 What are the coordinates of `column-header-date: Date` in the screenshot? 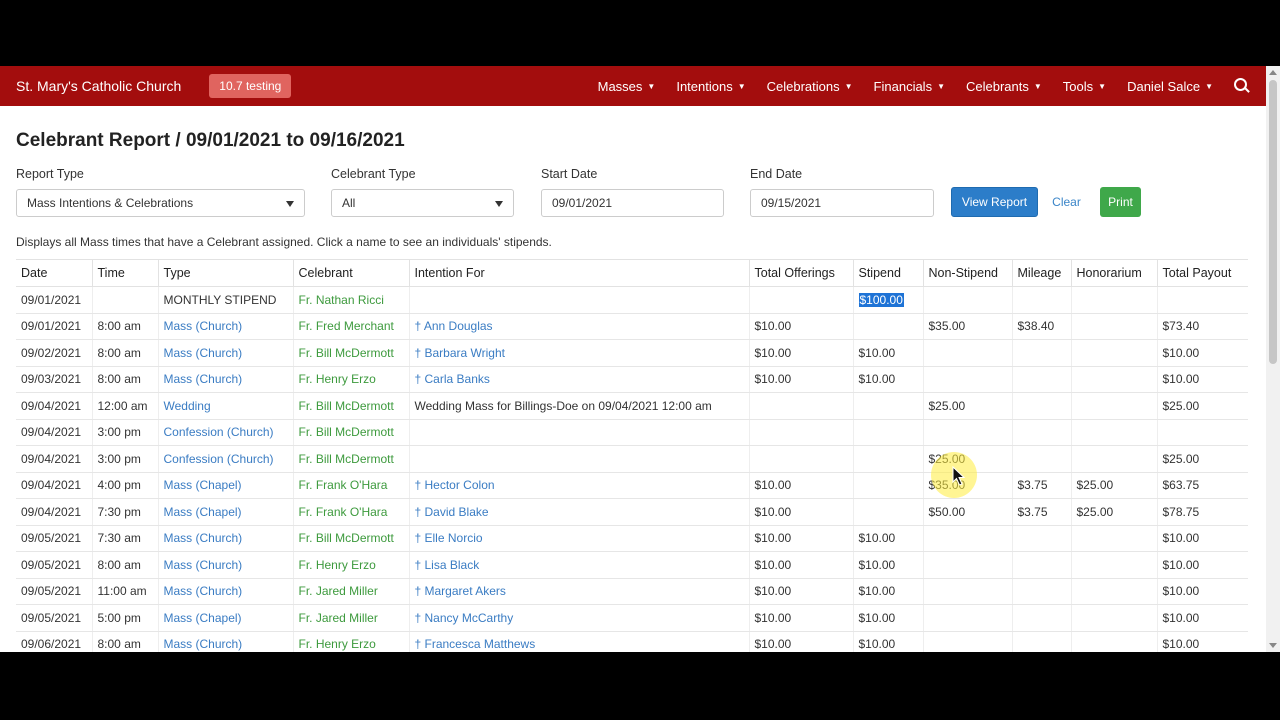 It's located at (54, 273).